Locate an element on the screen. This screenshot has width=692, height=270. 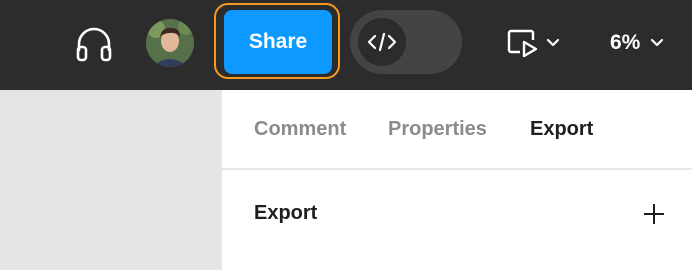
dev-mode-toggle is located at coordinates (406, 42).